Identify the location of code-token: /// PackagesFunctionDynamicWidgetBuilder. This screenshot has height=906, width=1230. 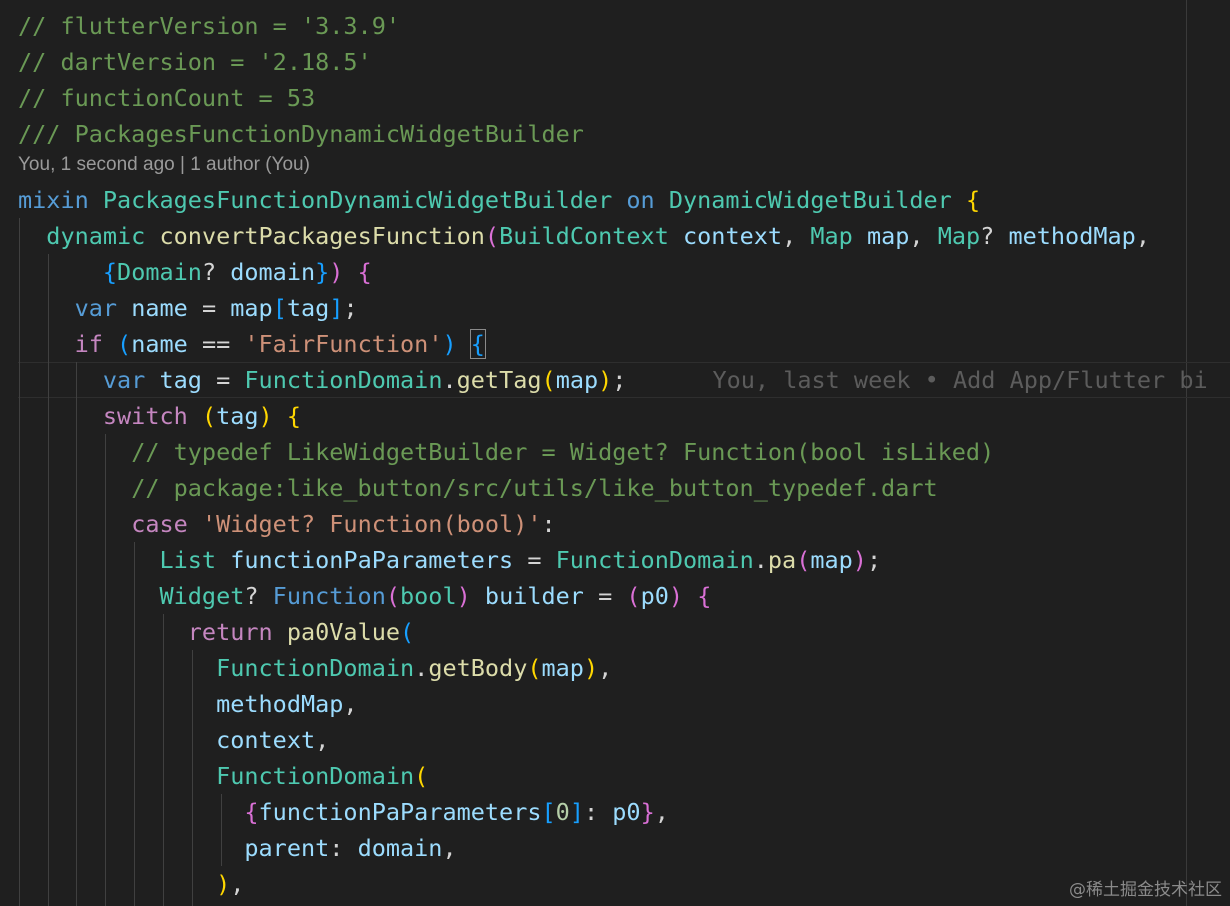
(301, 134).